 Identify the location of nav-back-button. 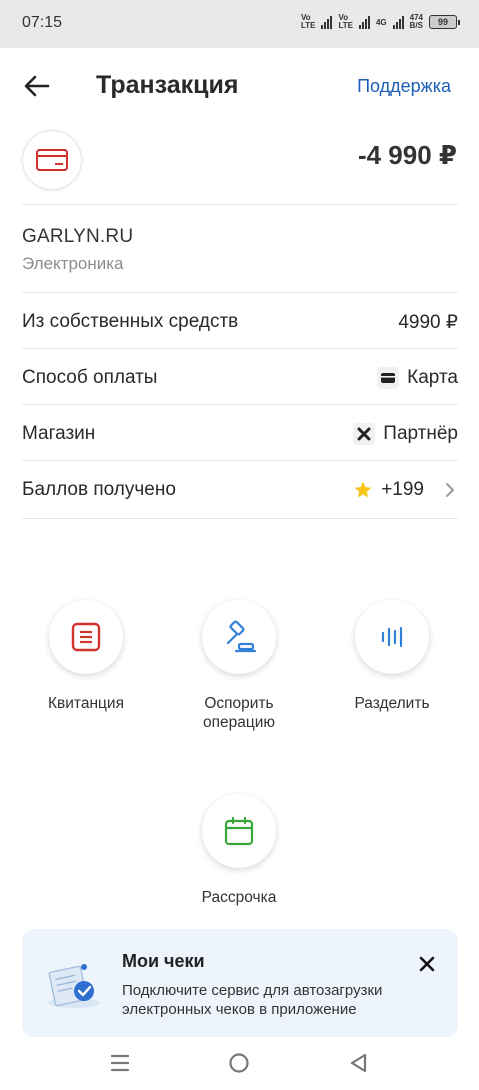
(359, 1065).